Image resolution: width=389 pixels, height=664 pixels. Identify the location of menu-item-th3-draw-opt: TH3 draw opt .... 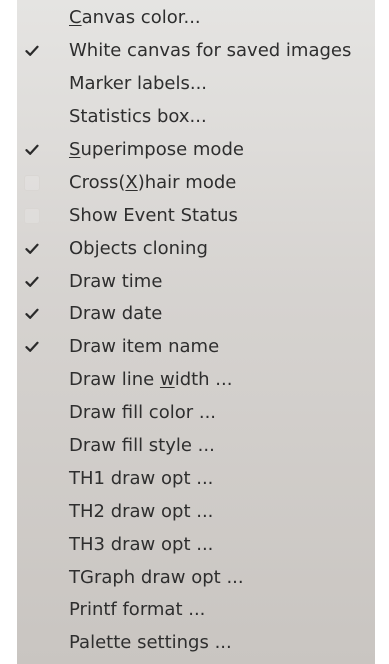
(196, 544).